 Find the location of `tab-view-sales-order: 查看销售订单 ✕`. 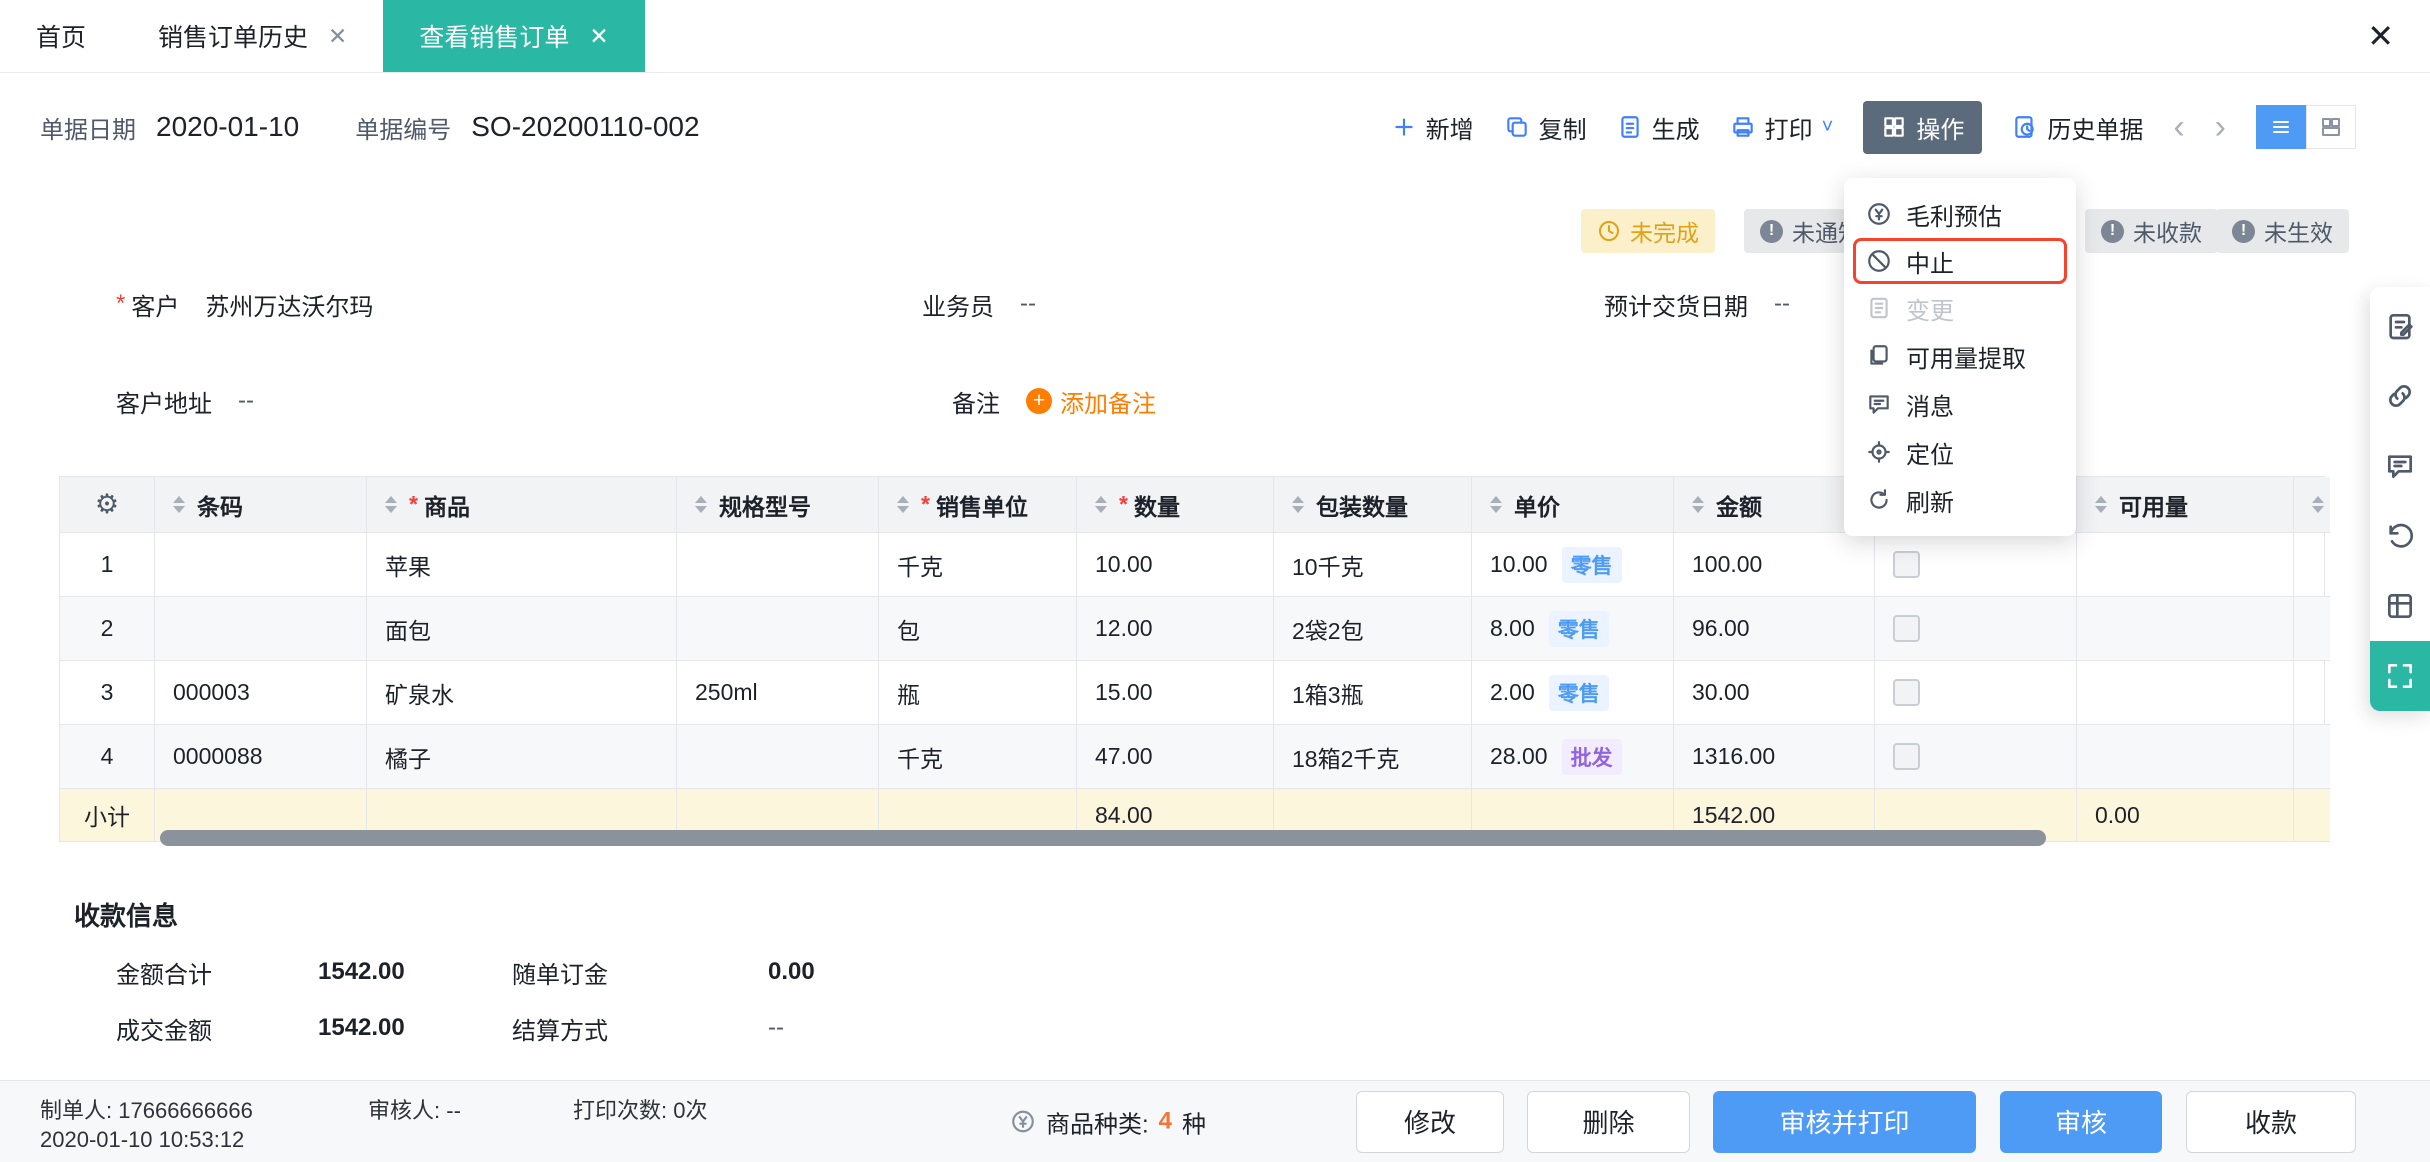

tab-view-sales-order: 查看销售订单 ✕ is located at coordinates (514, 36).